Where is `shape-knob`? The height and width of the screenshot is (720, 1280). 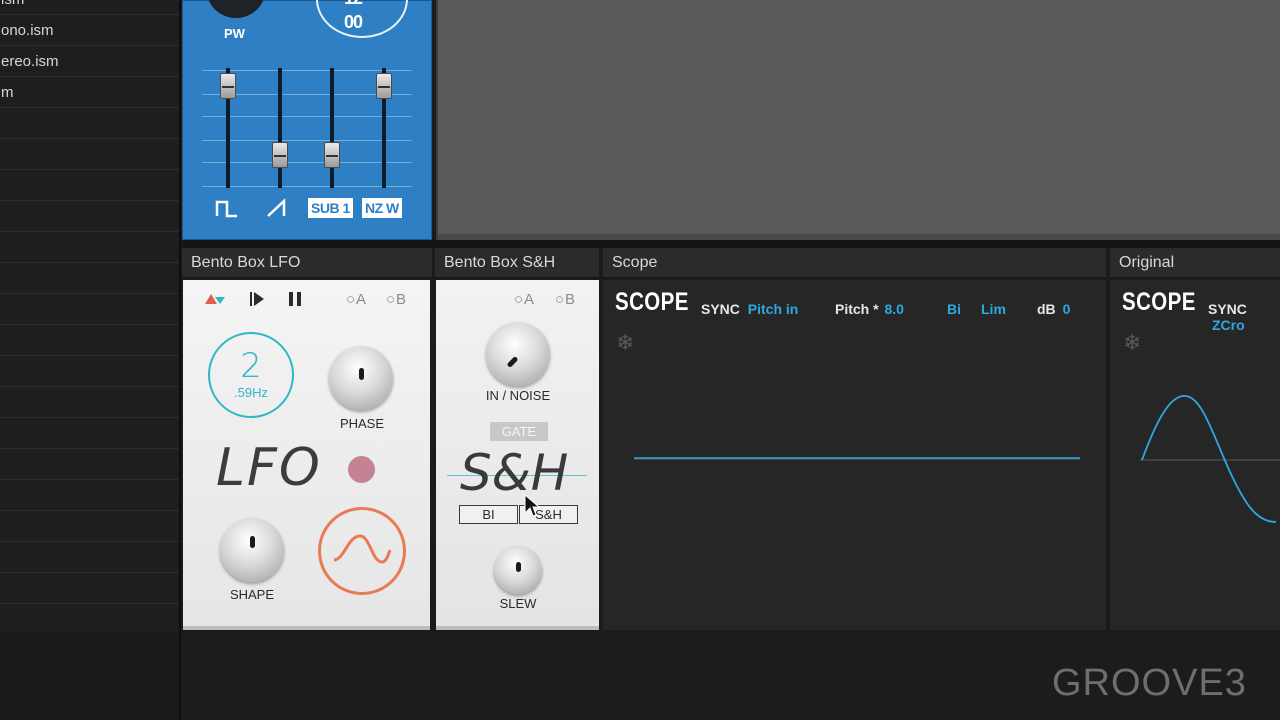 shape-knob is located at coordinates (252, 550).